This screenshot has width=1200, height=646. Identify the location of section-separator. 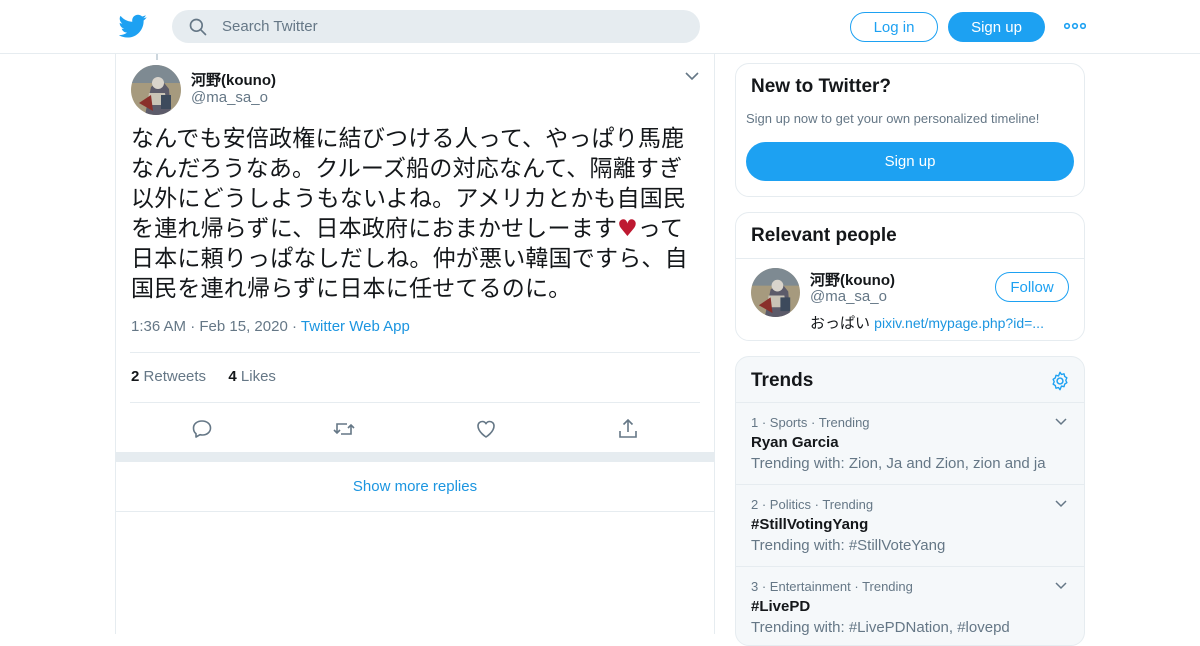
(415, 457).